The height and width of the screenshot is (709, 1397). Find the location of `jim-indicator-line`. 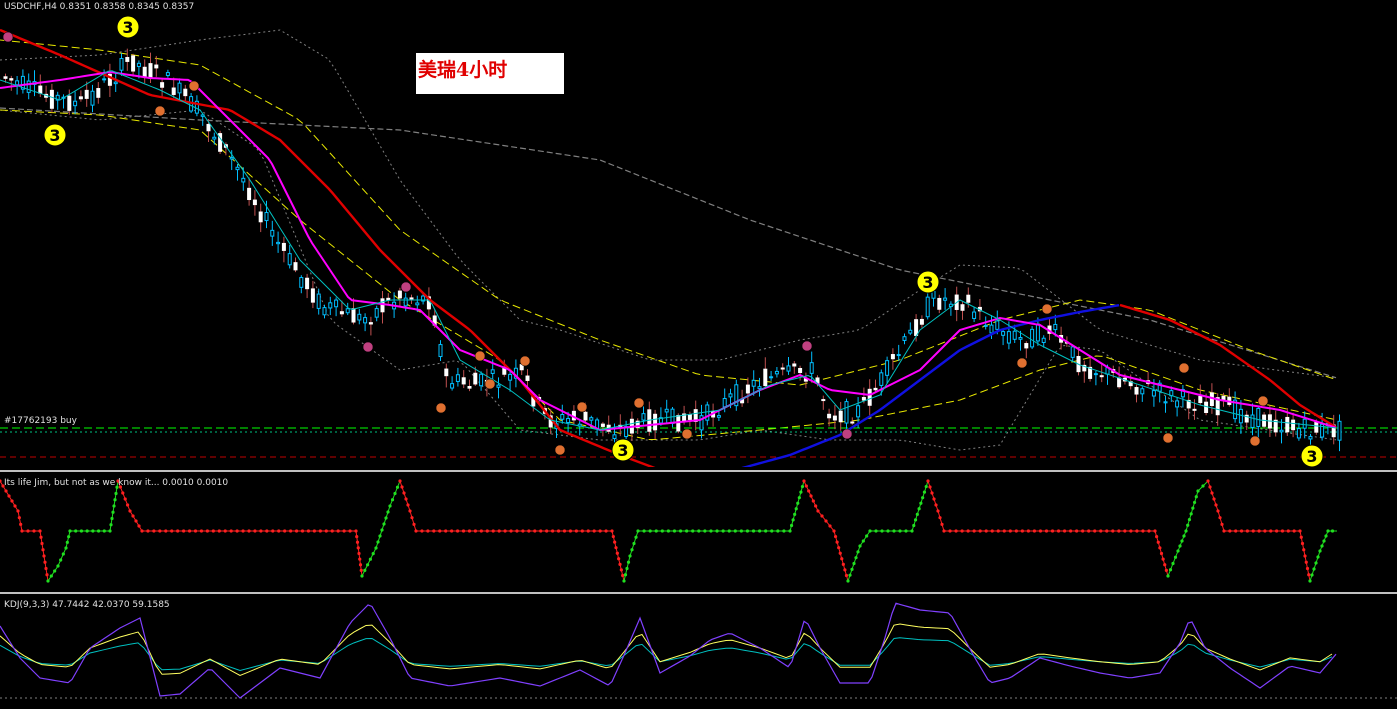

jim-indicator-line is located at coordinates (381, 528).